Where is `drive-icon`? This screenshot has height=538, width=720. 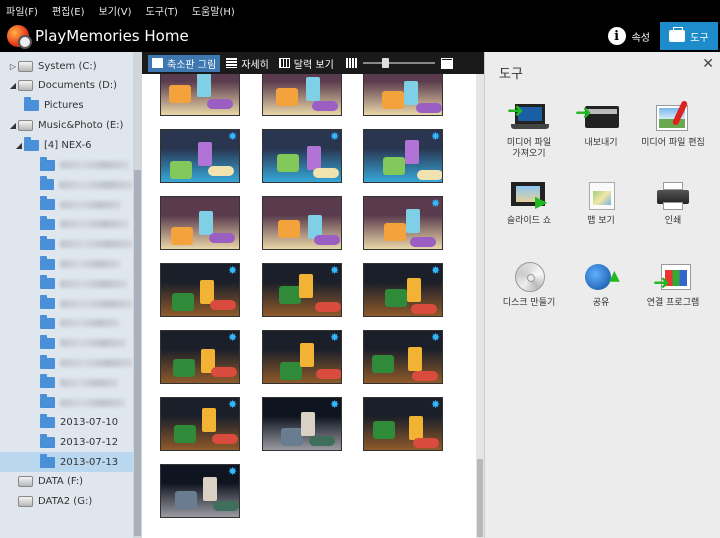 drive-icon is located at coordinates (25, 502).